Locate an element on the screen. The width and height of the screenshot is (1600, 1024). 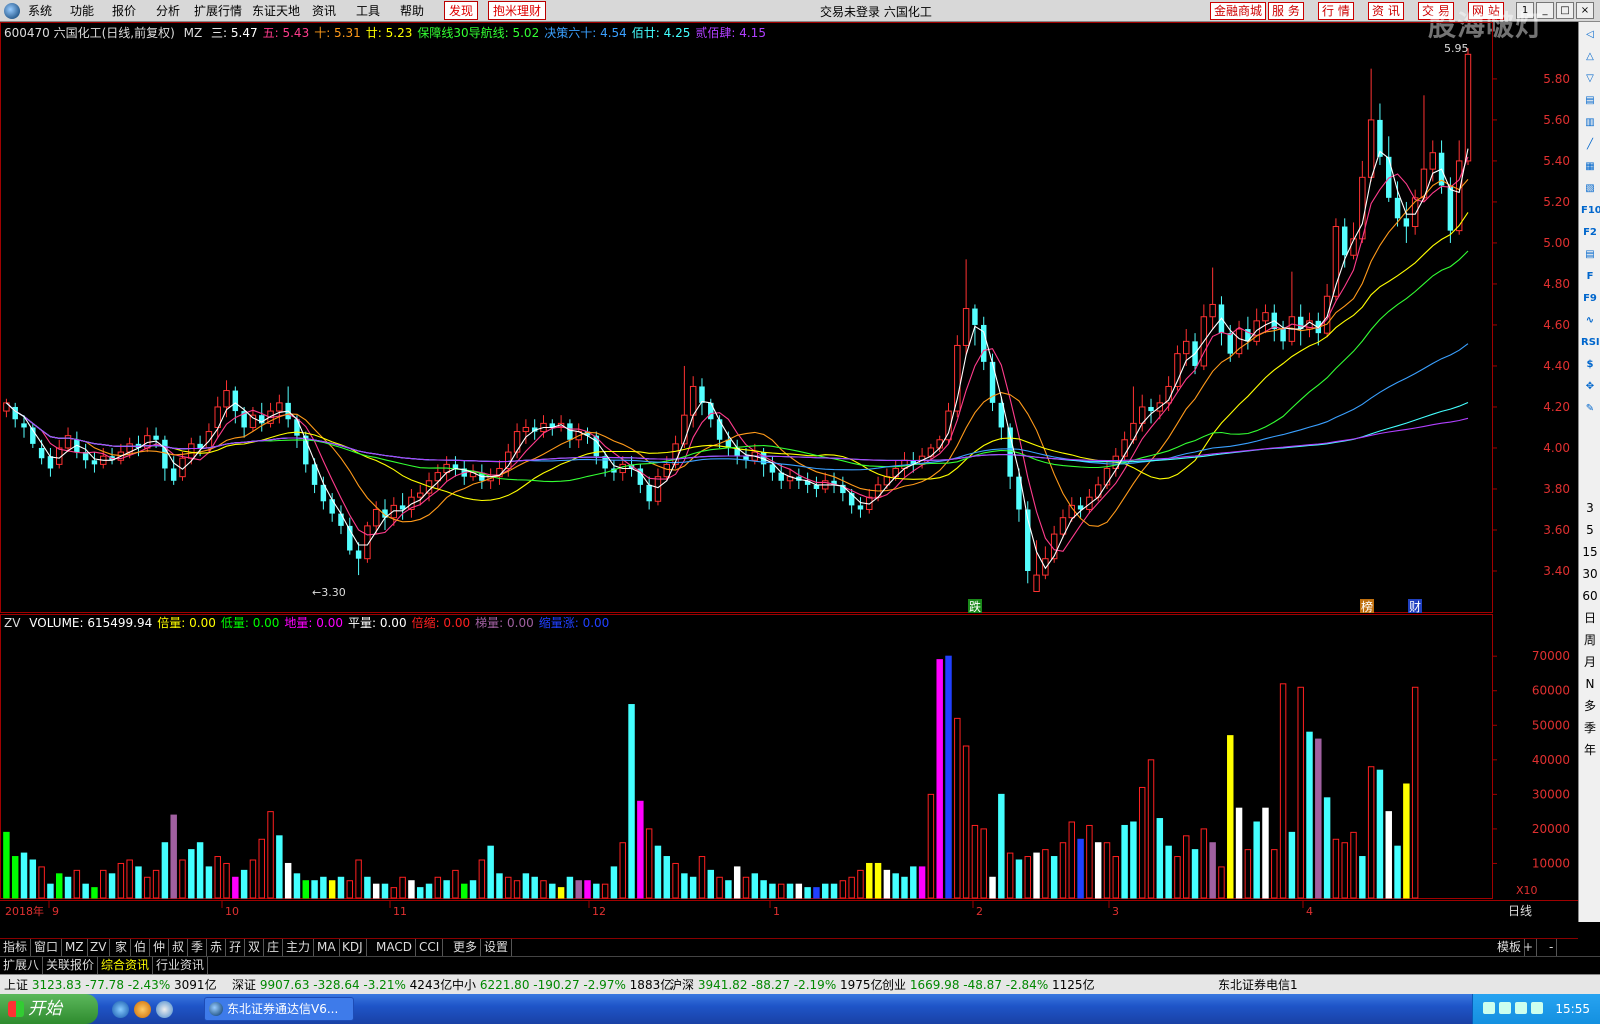
index-quote-4: 创业 1669.98 -48.87 -2.84% 1125亿 is located at coordinates (988, 985).